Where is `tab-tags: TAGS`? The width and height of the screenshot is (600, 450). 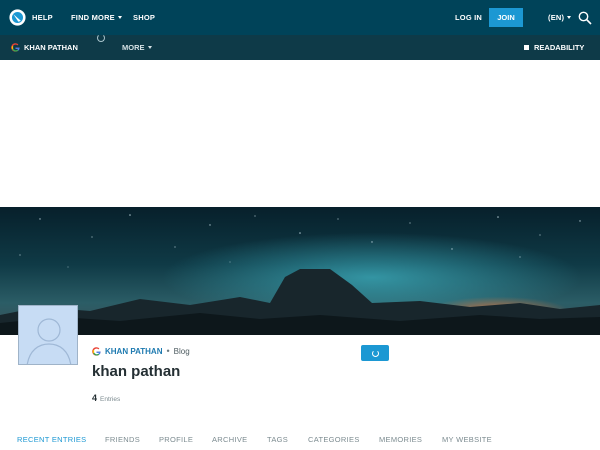
tab-tags: TAGS is located at coordinates (277, 440).